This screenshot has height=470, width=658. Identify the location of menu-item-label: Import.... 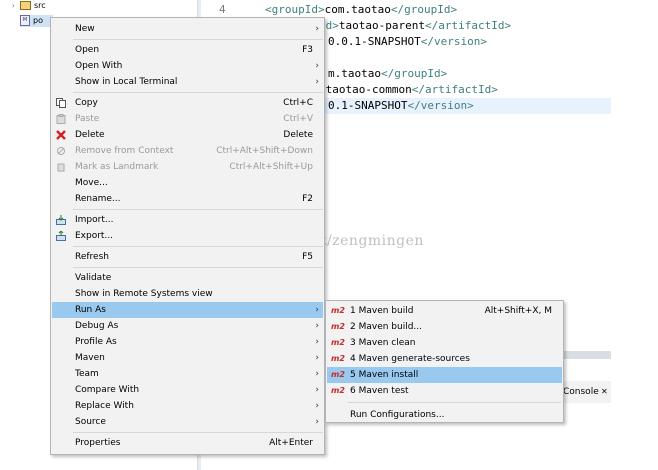
(94, 220).